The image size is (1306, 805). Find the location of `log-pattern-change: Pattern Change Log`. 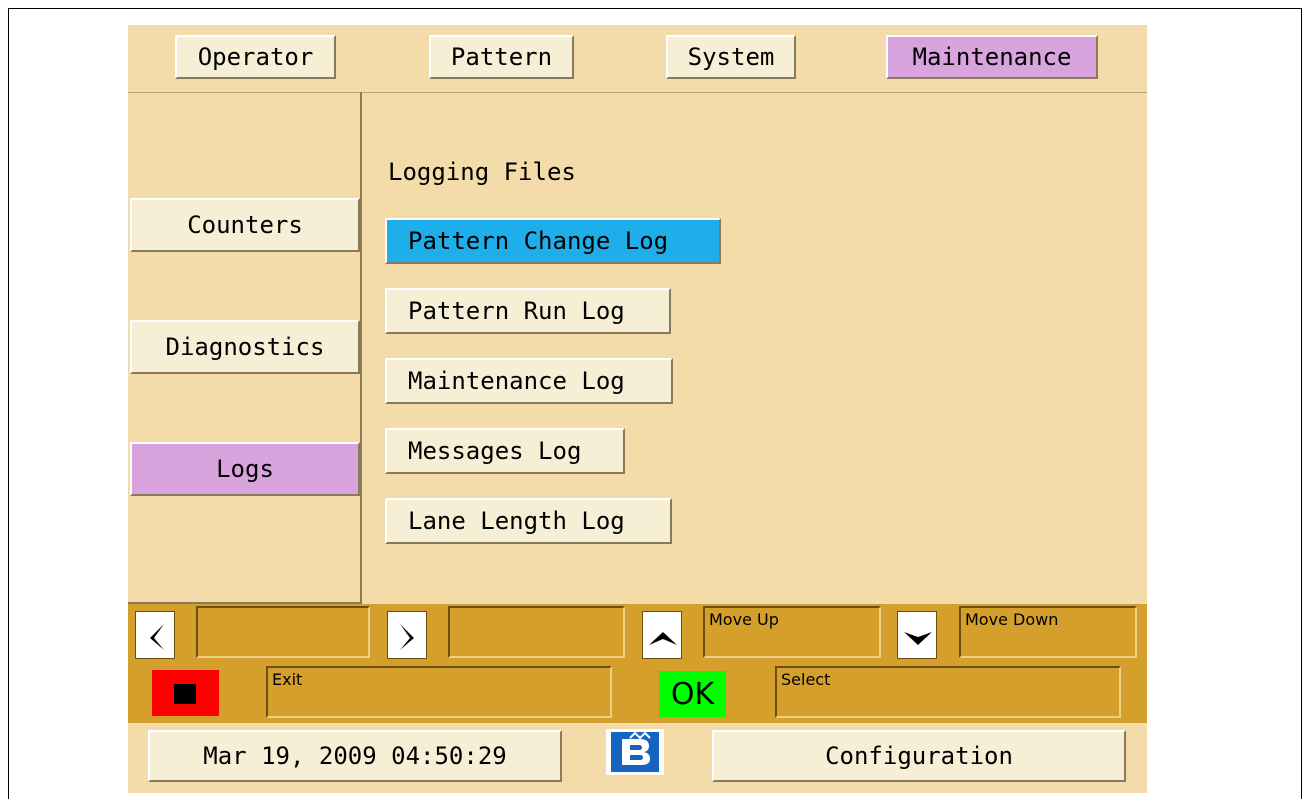

log-pattern-change: Pattern Change Log is located at coordinates (553, 241).